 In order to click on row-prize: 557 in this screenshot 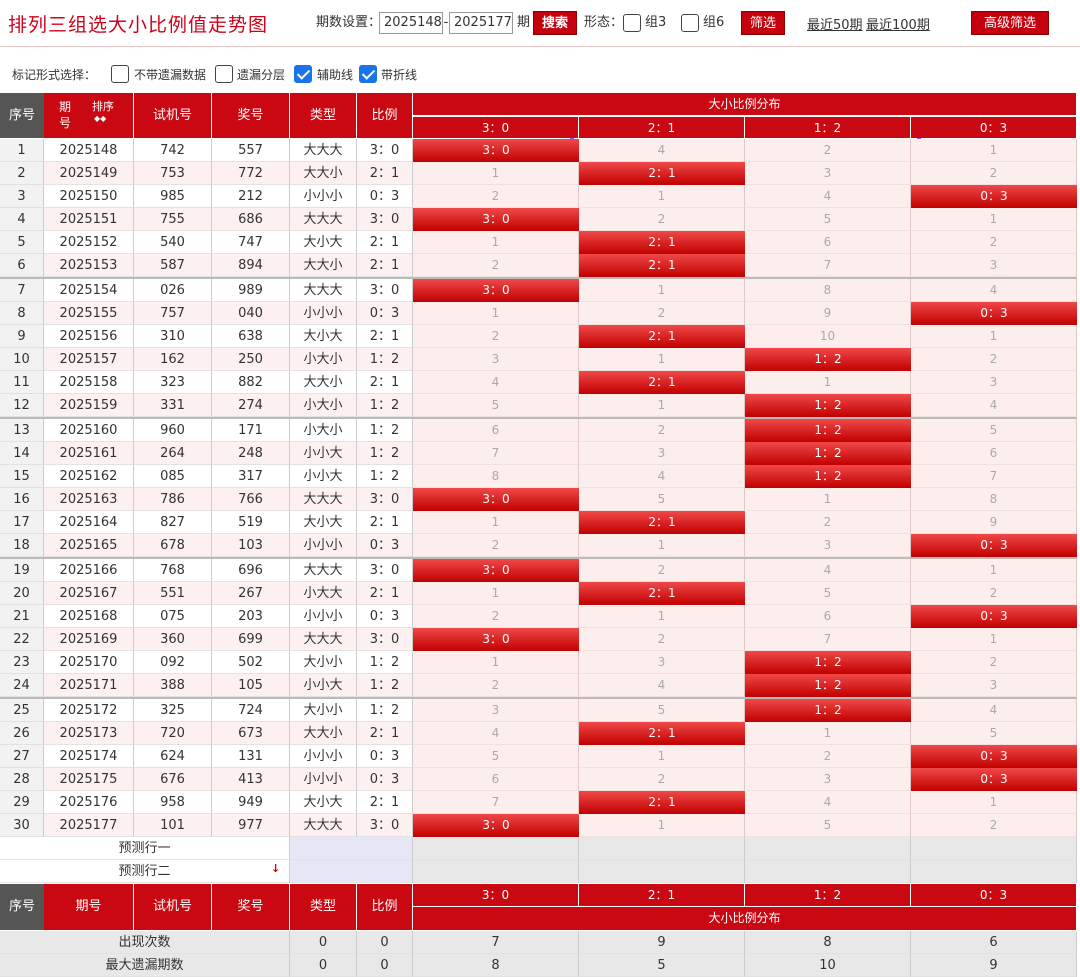, I will do `click(251, 150)`.